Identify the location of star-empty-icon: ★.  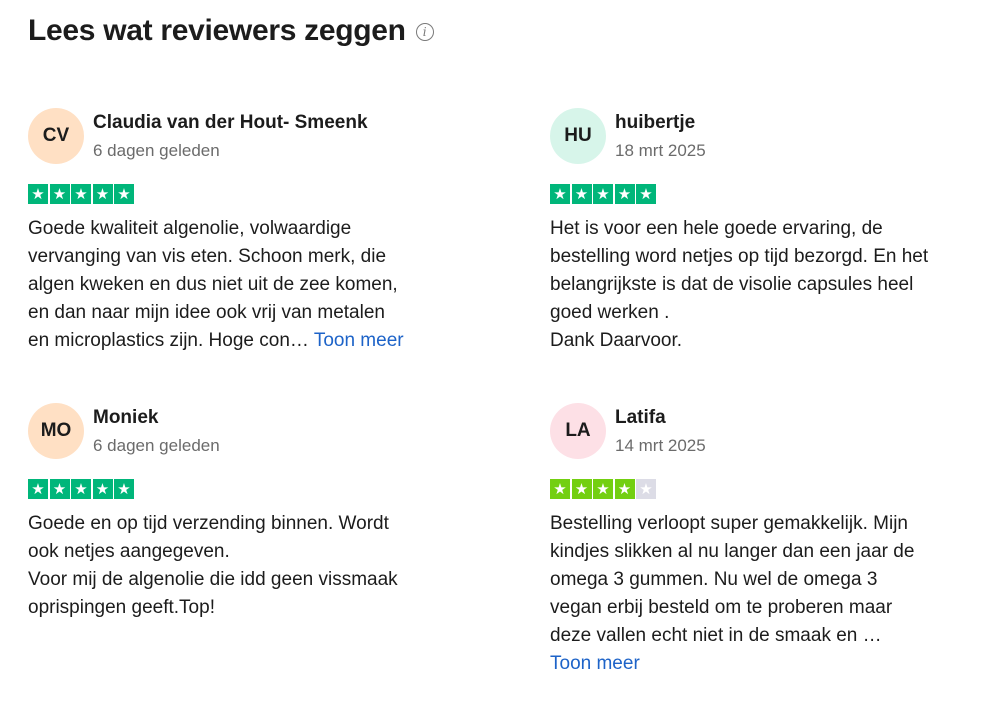
(646, 489).